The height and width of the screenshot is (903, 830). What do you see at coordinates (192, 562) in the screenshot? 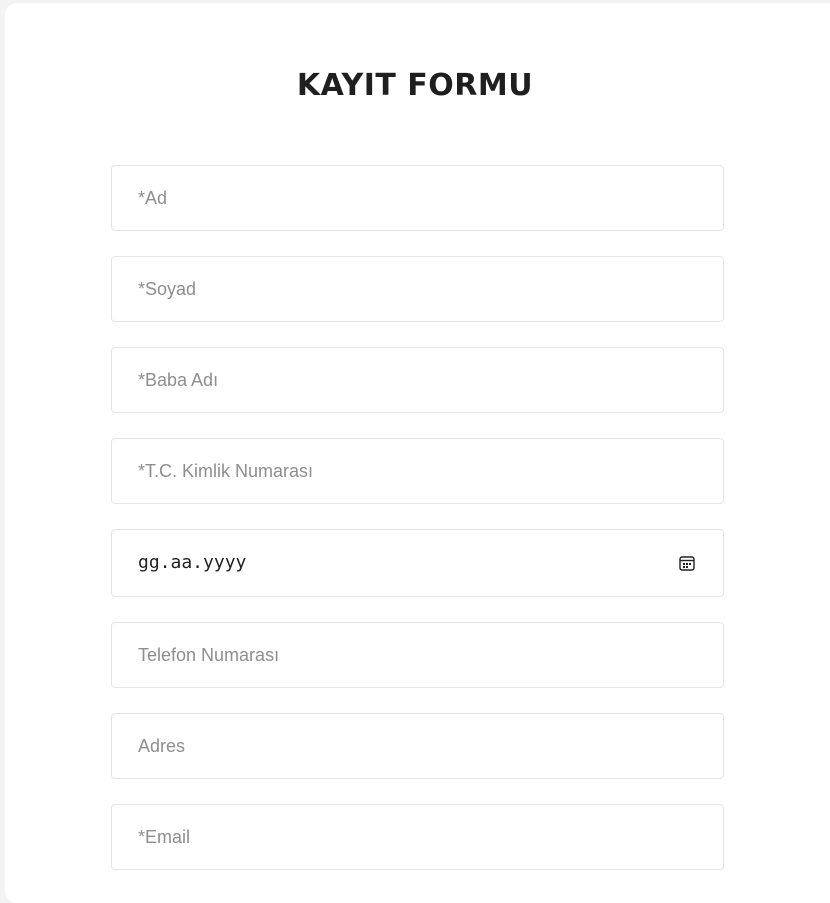
I see `birth-date-value: gg.aa.yyyy` at bounding box center [192, 562].